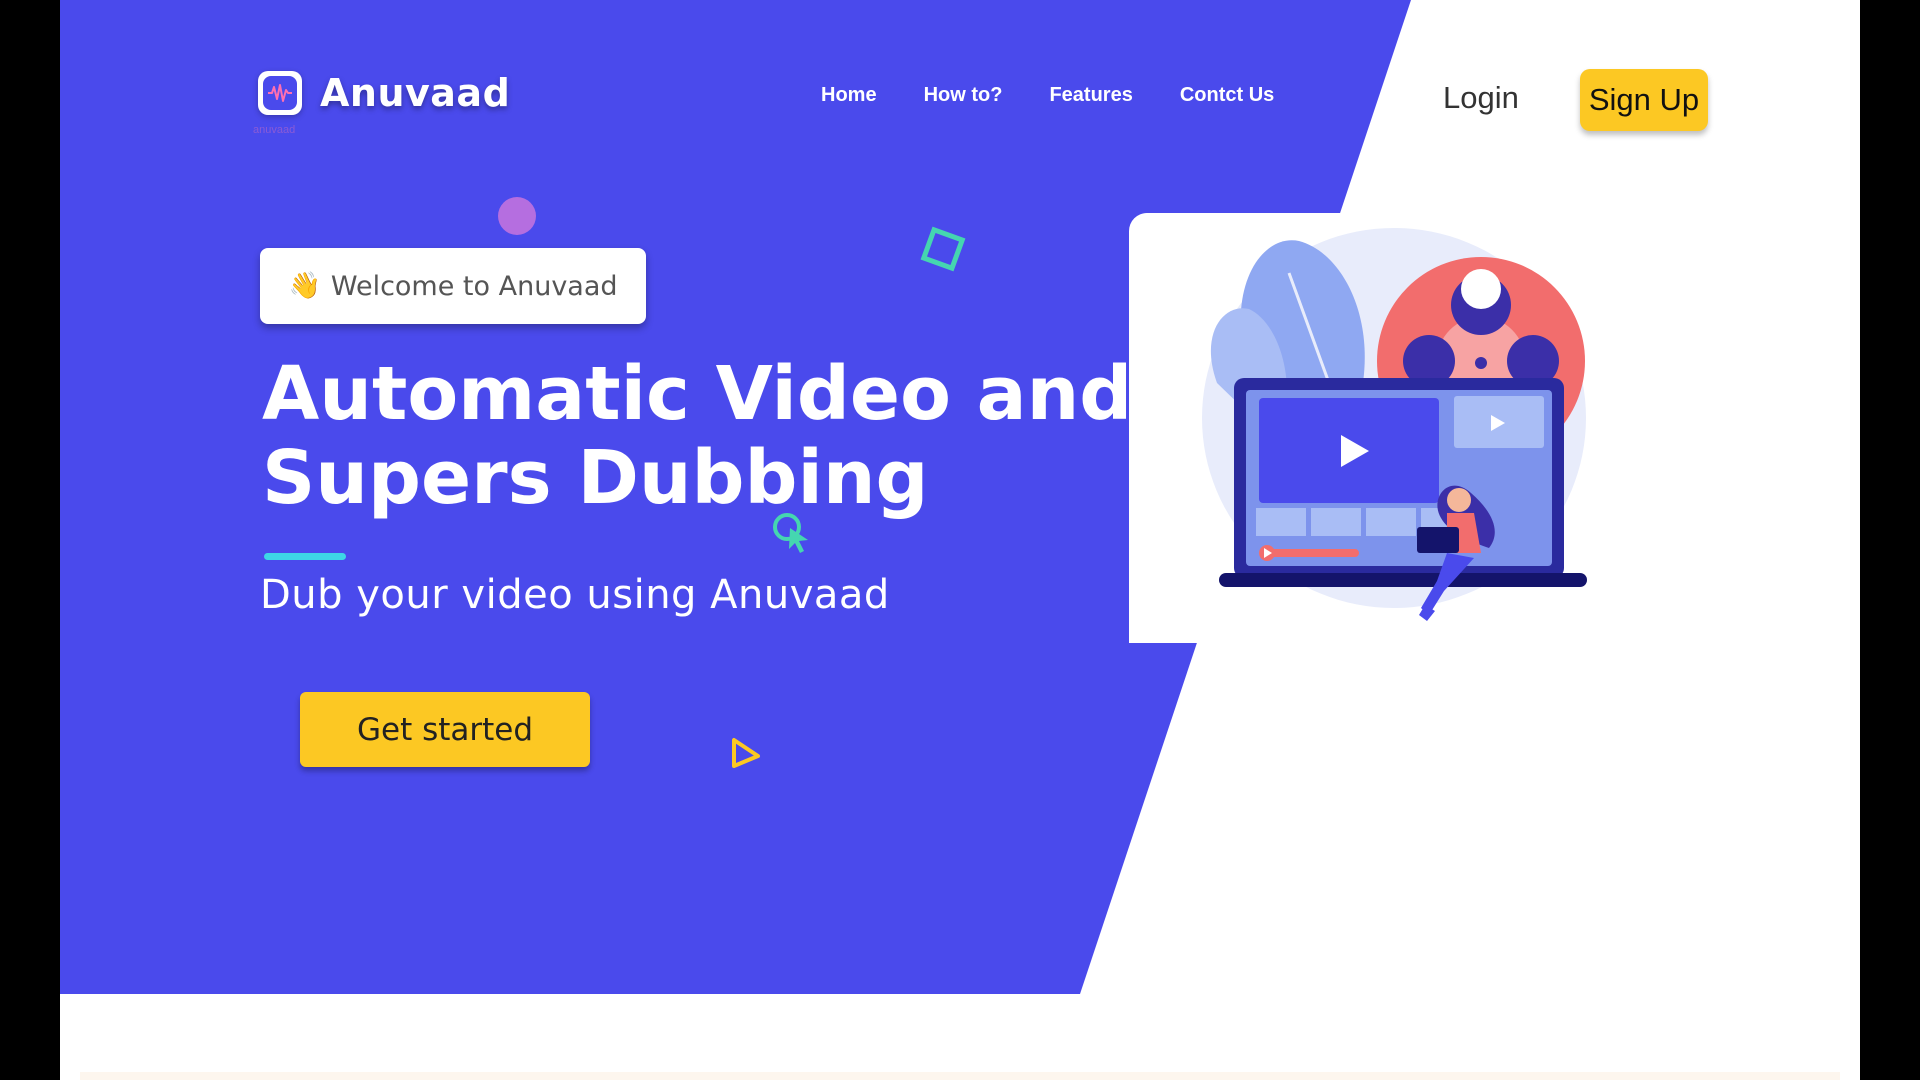 Image resolution: width=1920 pixels, height=1080 pixels. What do you see at coordinates (746, 753) in the screenshot?
I see `triangle-outline-decoration` at bounding box center [746, 753].